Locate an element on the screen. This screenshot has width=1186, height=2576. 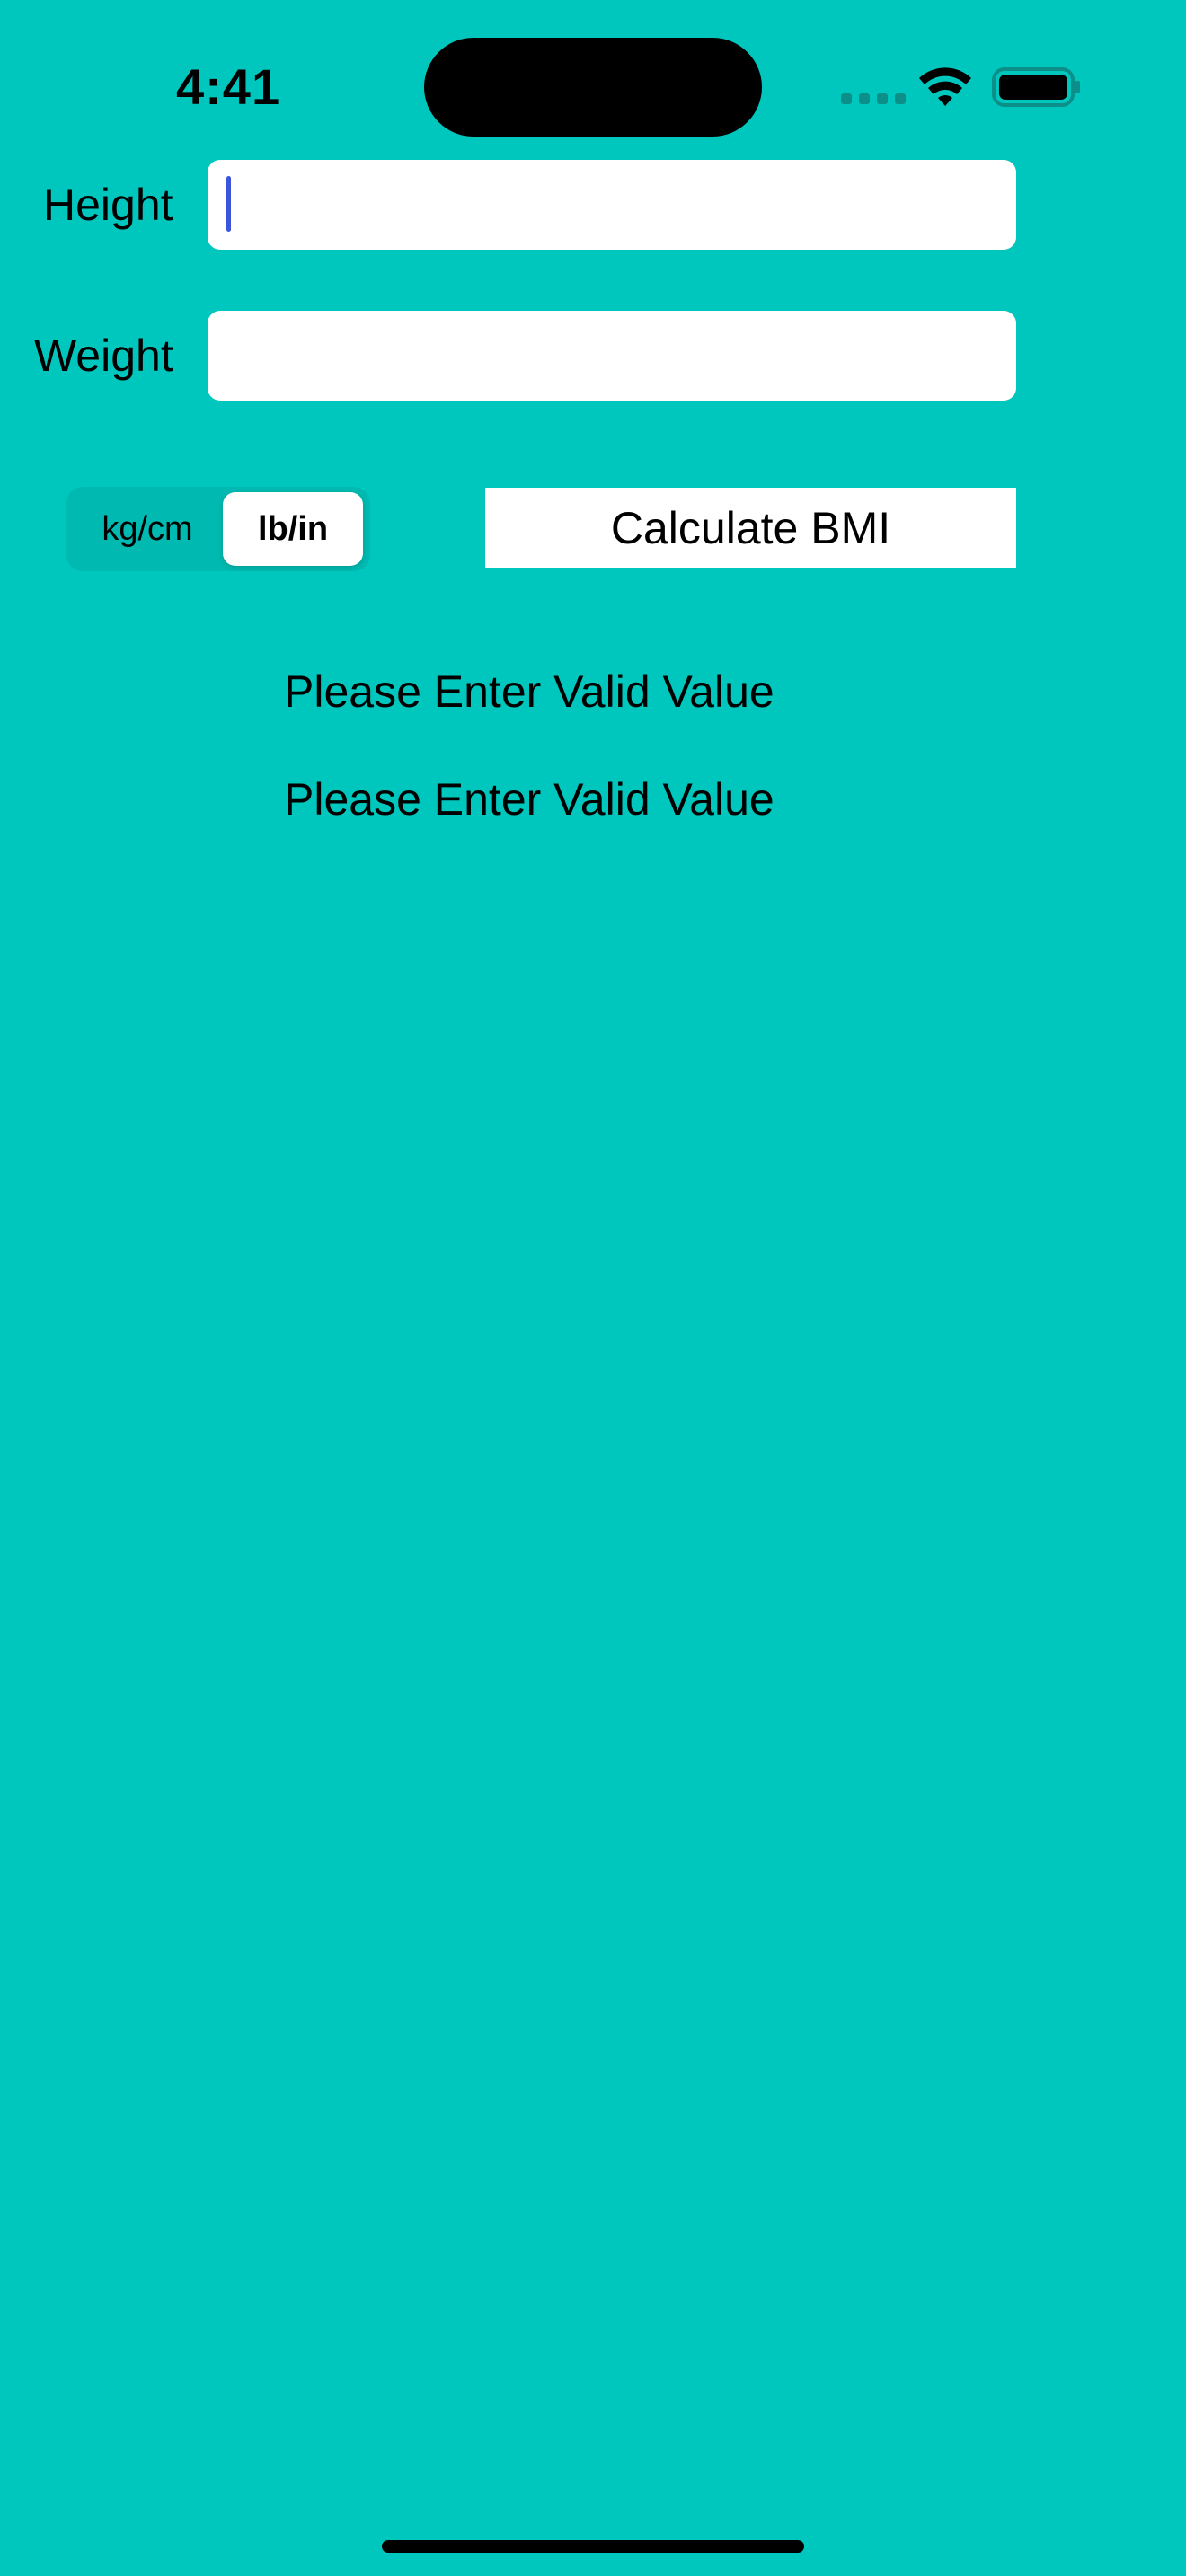
wifi-icon is located at coordinates (945, 86).